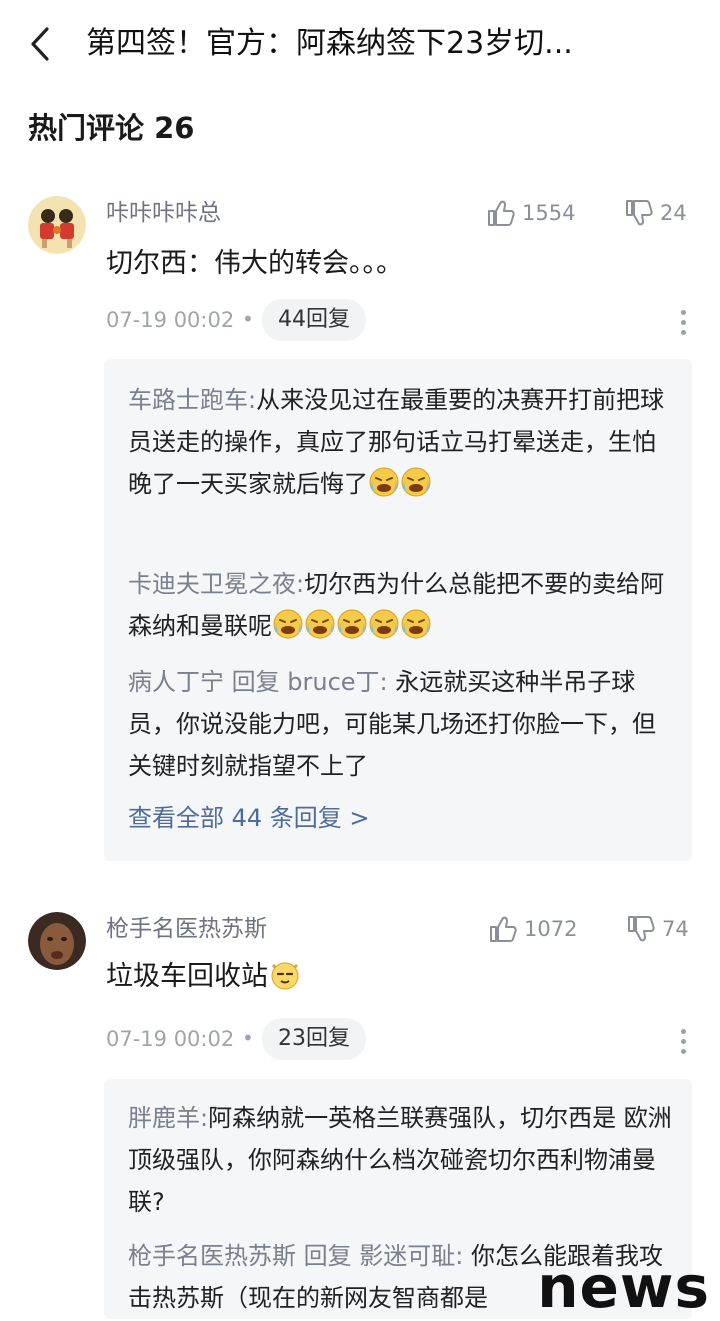 The height and width of the screenshot is (1321, 720). What do you see at coordinates (314, 1039) in the screenshot?
I see `reply-count-button: 23回复` at bounding box center [314, 1039].